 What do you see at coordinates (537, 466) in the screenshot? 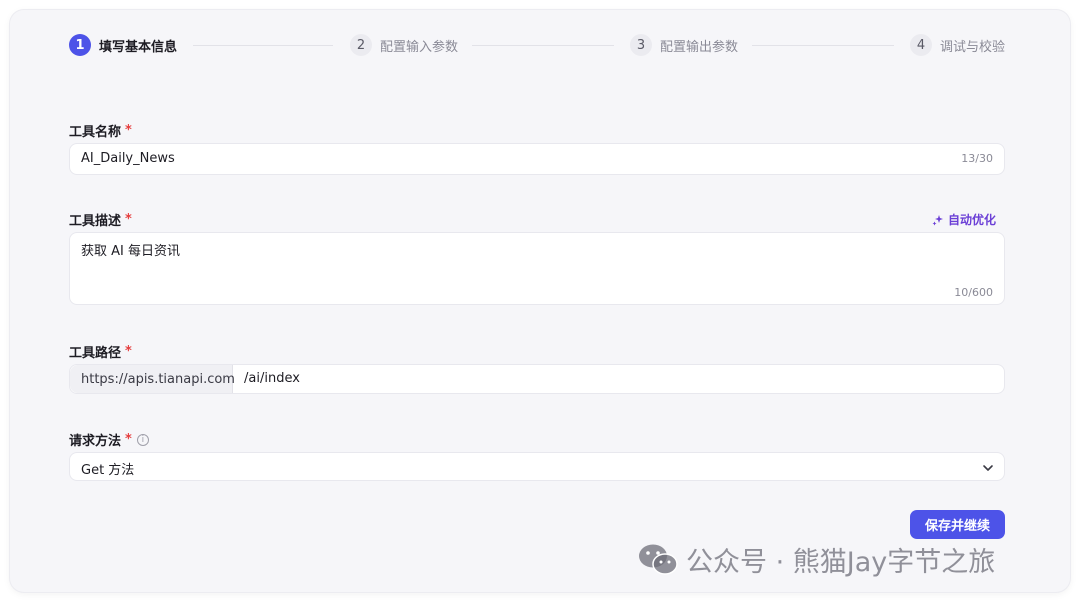
I see `request-method-select: Get 方法` at bounding box center [537, 466].